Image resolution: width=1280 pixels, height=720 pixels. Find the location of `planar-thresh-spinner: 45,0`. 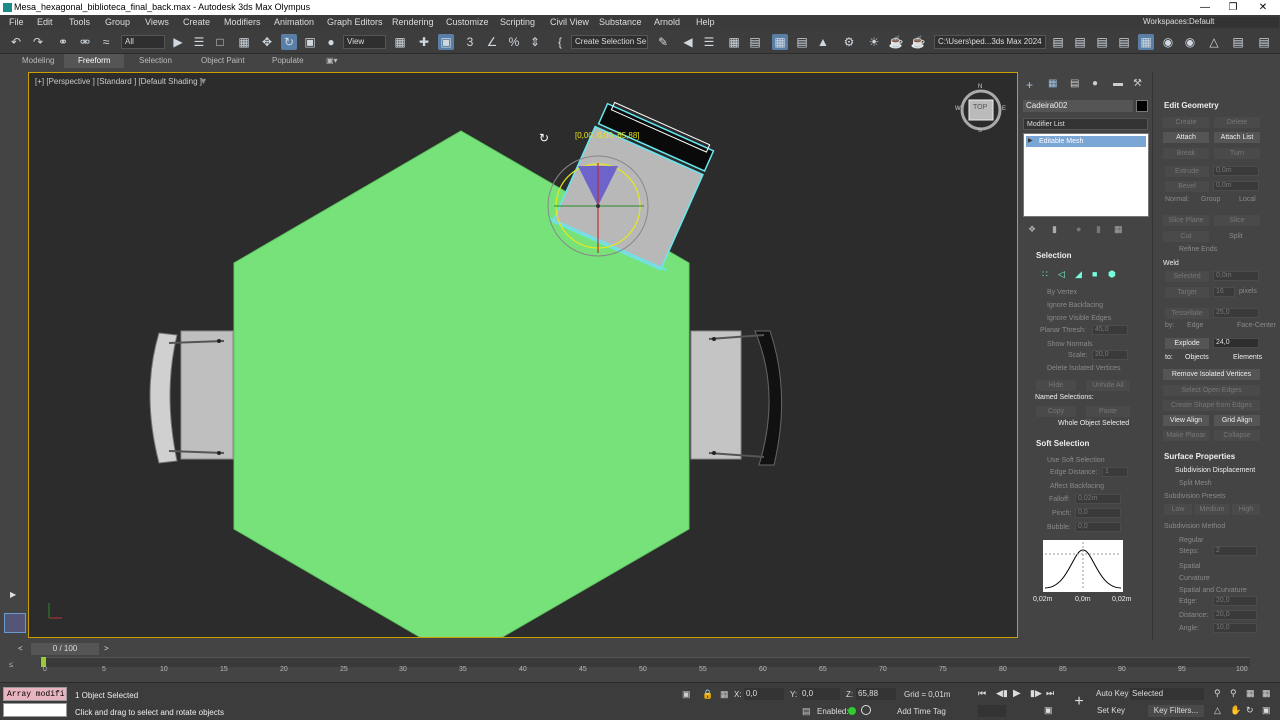

planar-thresh-spinner: 45,0 is located at coordinates (1110, 330).